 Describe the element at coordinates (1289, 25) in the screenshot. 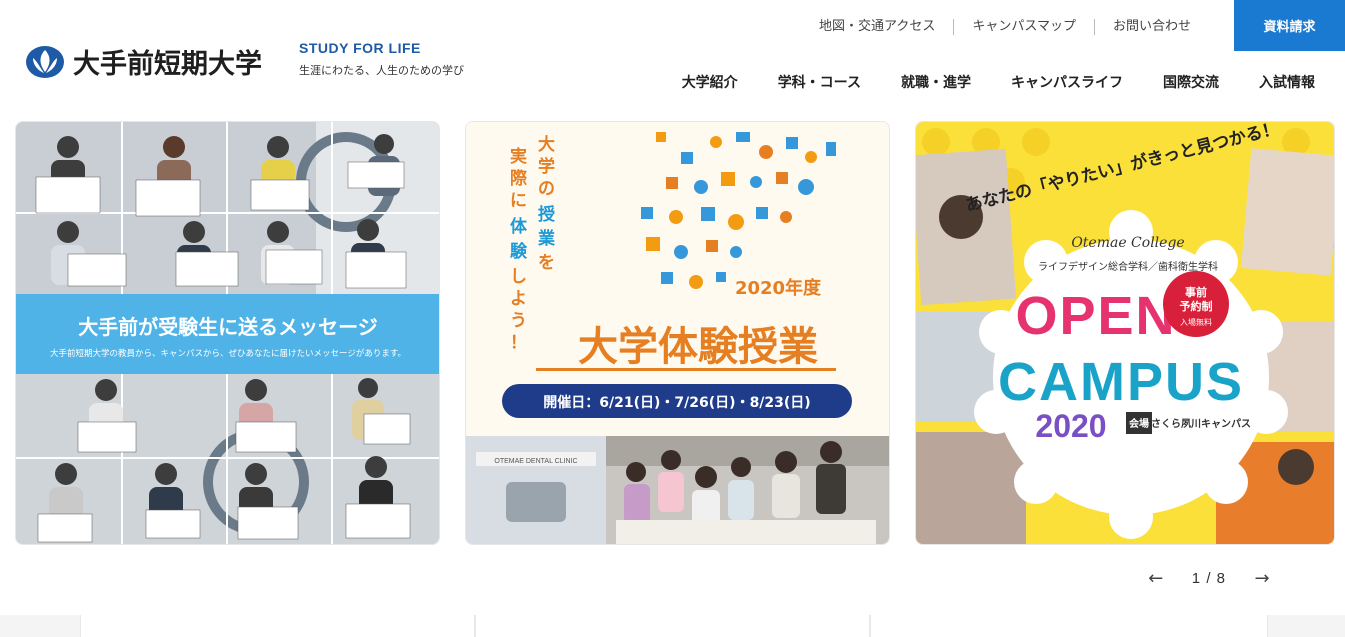

I see `document-request-button: 資料請求` at that location.